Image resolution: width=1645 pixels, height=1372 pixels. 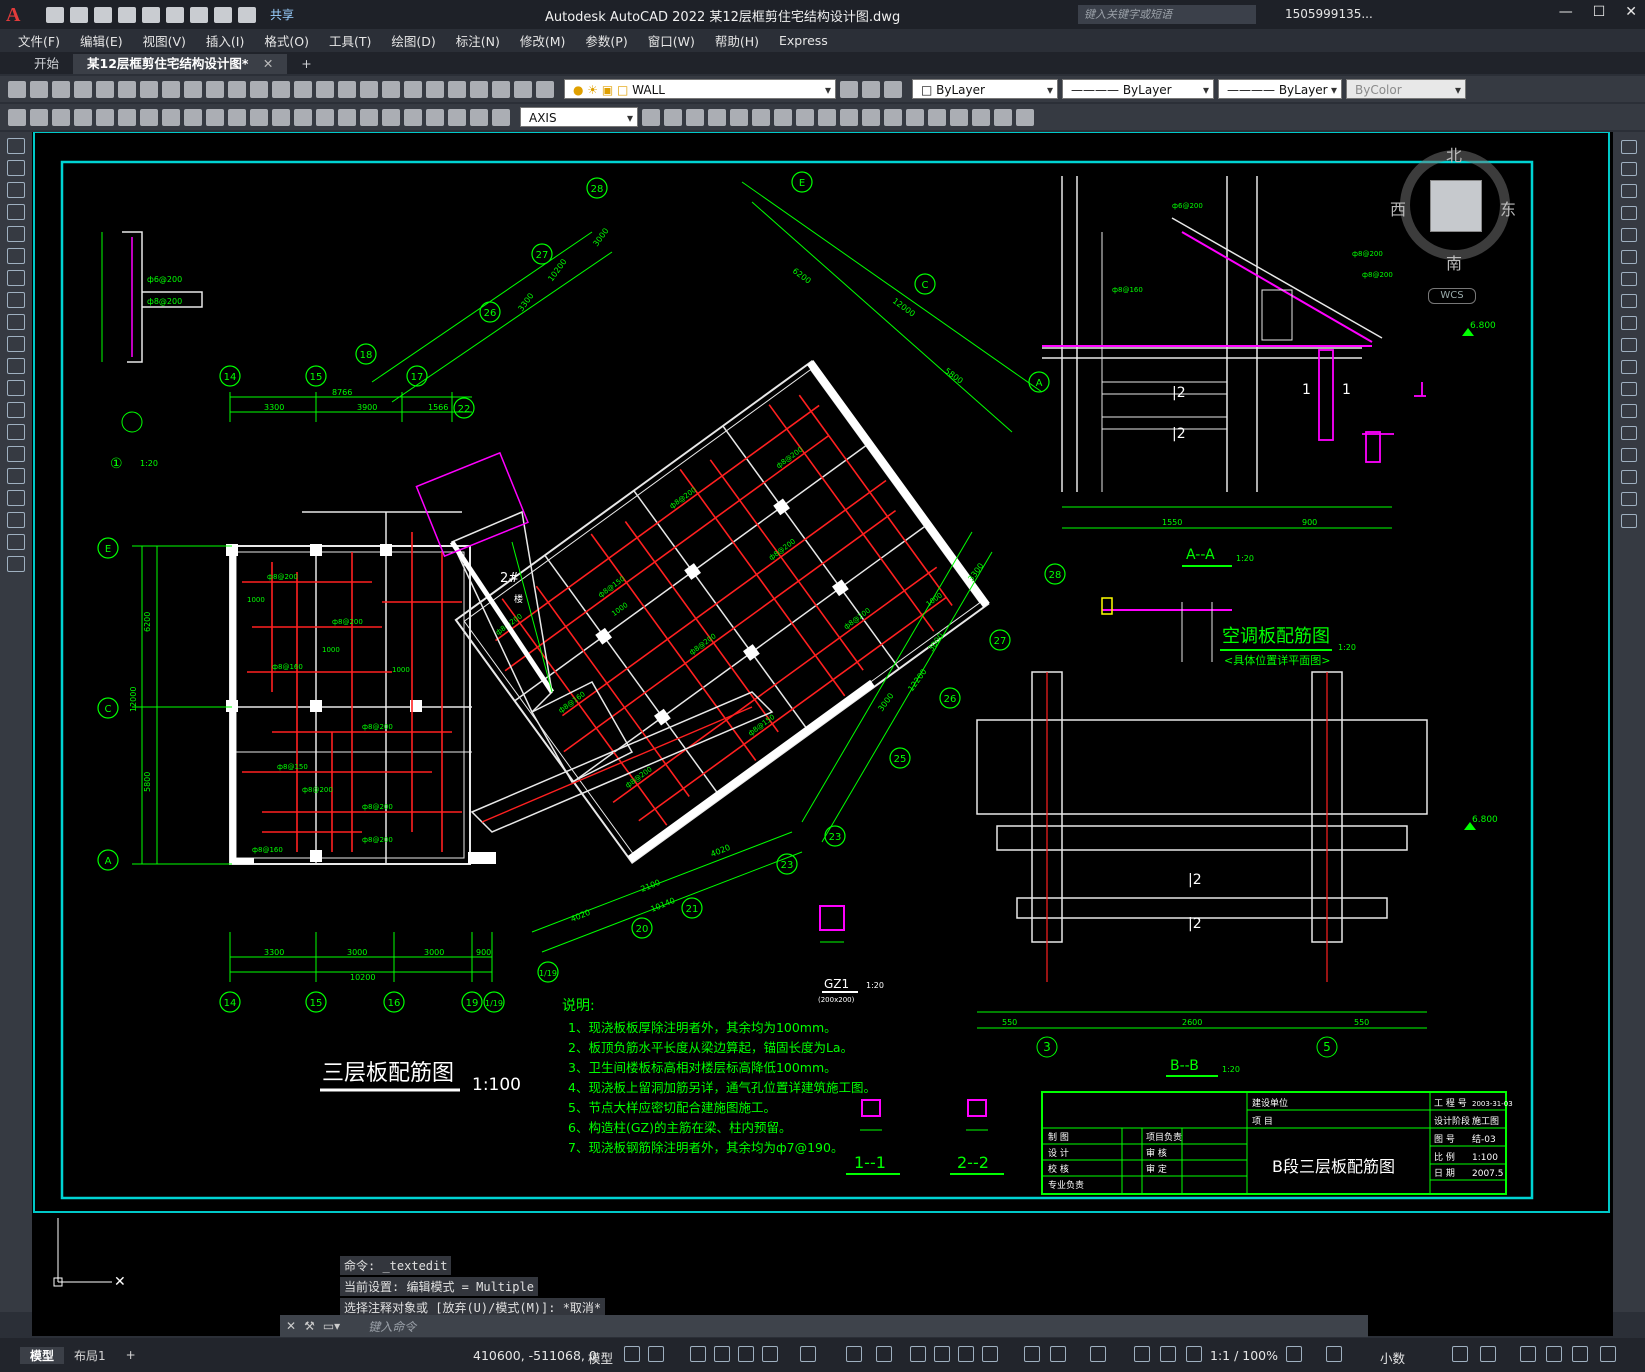 What do you see at coordinates (1406, 89) in the screenshot?
I see `plotstyle-dropdown: ByColor` at bounding box center [1406, 89].